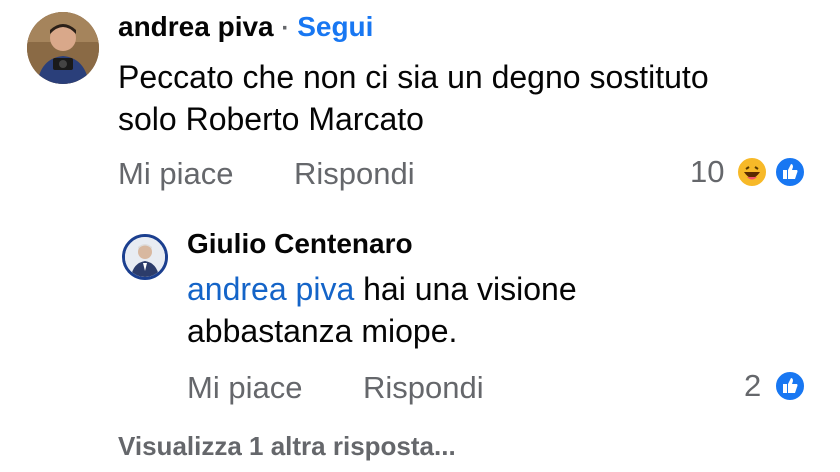  What do you see at coordinates (196, 26) in the screenshot?
I see `comment-author-name: andrea piva` at bounding box center [196, 26].